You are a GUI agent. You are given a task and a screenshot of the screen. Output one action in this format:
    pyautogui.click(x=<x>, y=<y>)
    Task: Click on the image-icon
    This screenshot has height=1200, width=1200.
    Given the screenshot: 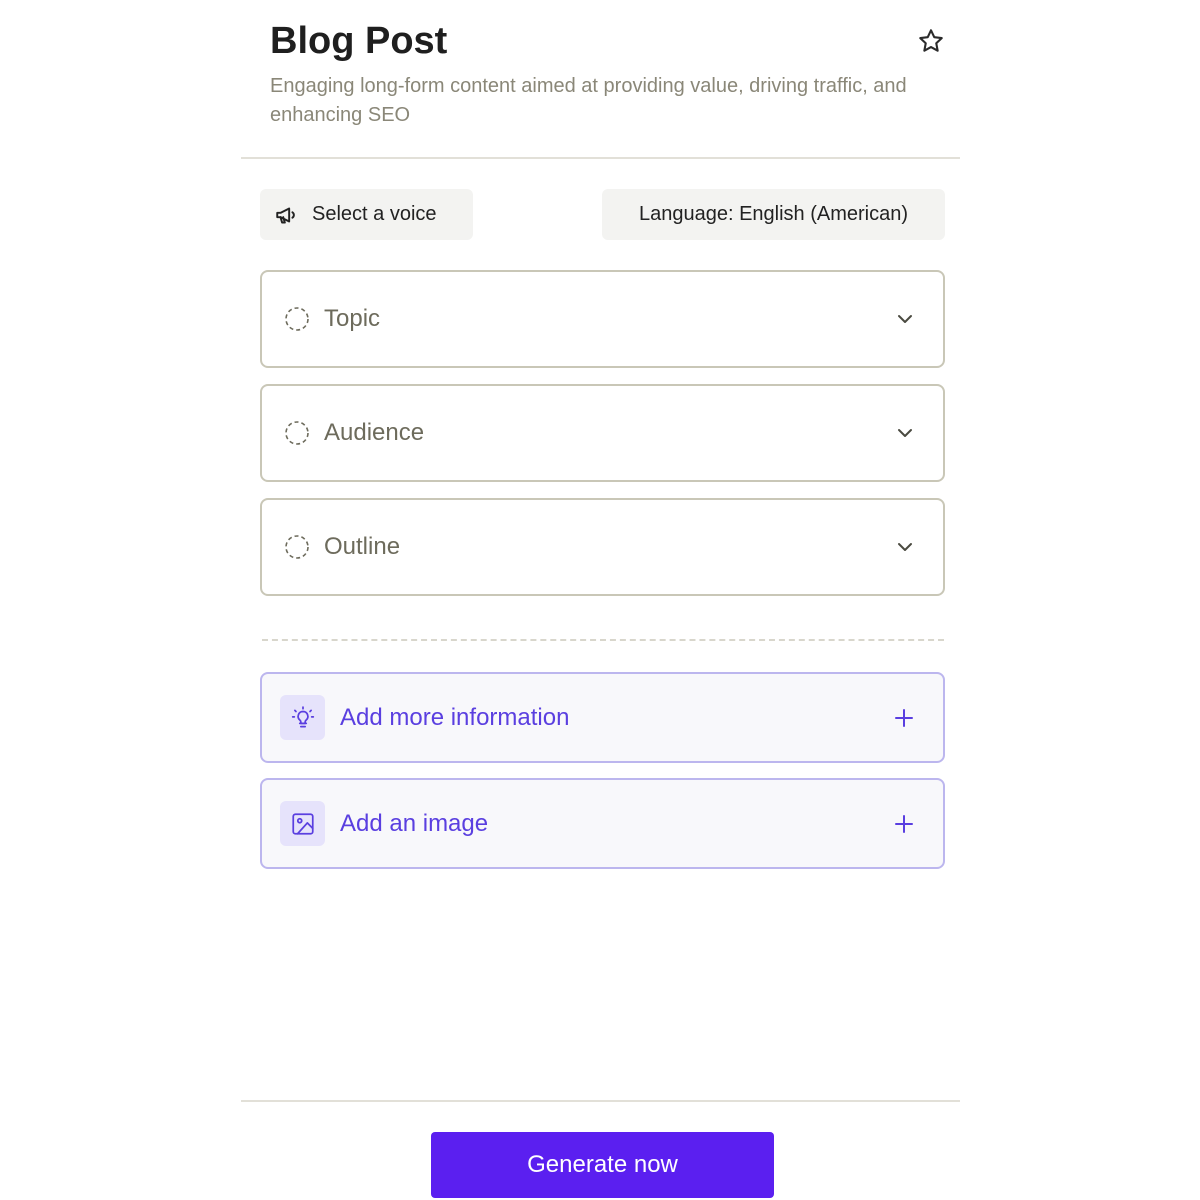 What is the action you would take?
    pyautogui.click(x=302, y=823)
    